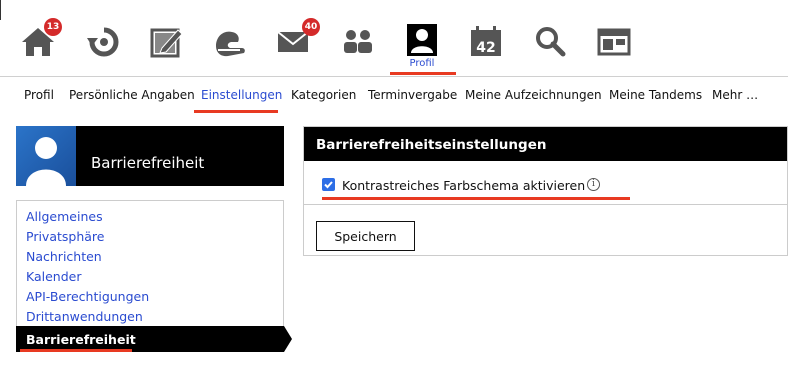  What do you see at coordinates (431, 145) in the screenshot?
I see `settings-title: Barrierefreiheitseinstellungen` at bounding box center [431, 145].